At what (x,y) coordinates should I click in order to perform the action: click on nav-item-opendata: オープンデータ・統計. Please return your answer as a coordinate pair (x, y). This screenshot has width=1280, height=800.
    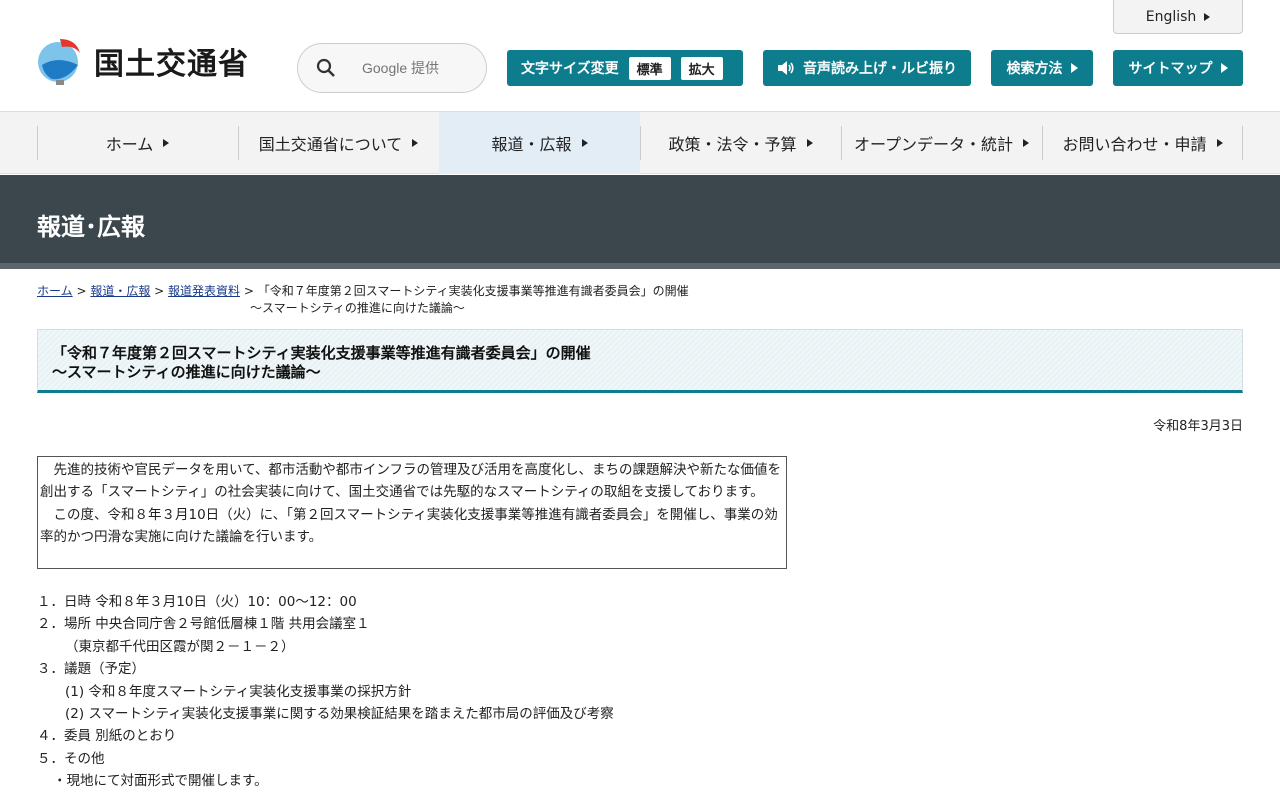
    Looking at the image, I should click on (941, 143).